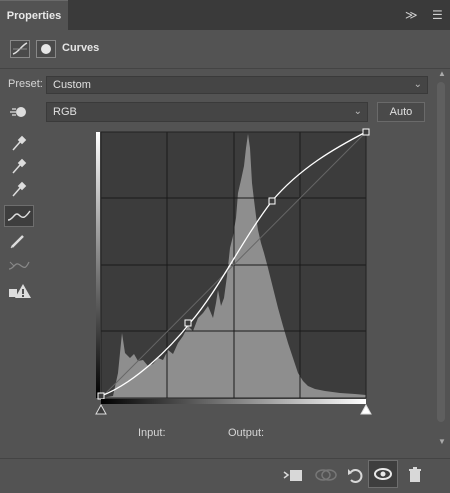 The image size is (450, 493). What do you see at coordinates (101, 396) in the screenshot?
I see `curve-point-black` at bounding box center [101, 396].